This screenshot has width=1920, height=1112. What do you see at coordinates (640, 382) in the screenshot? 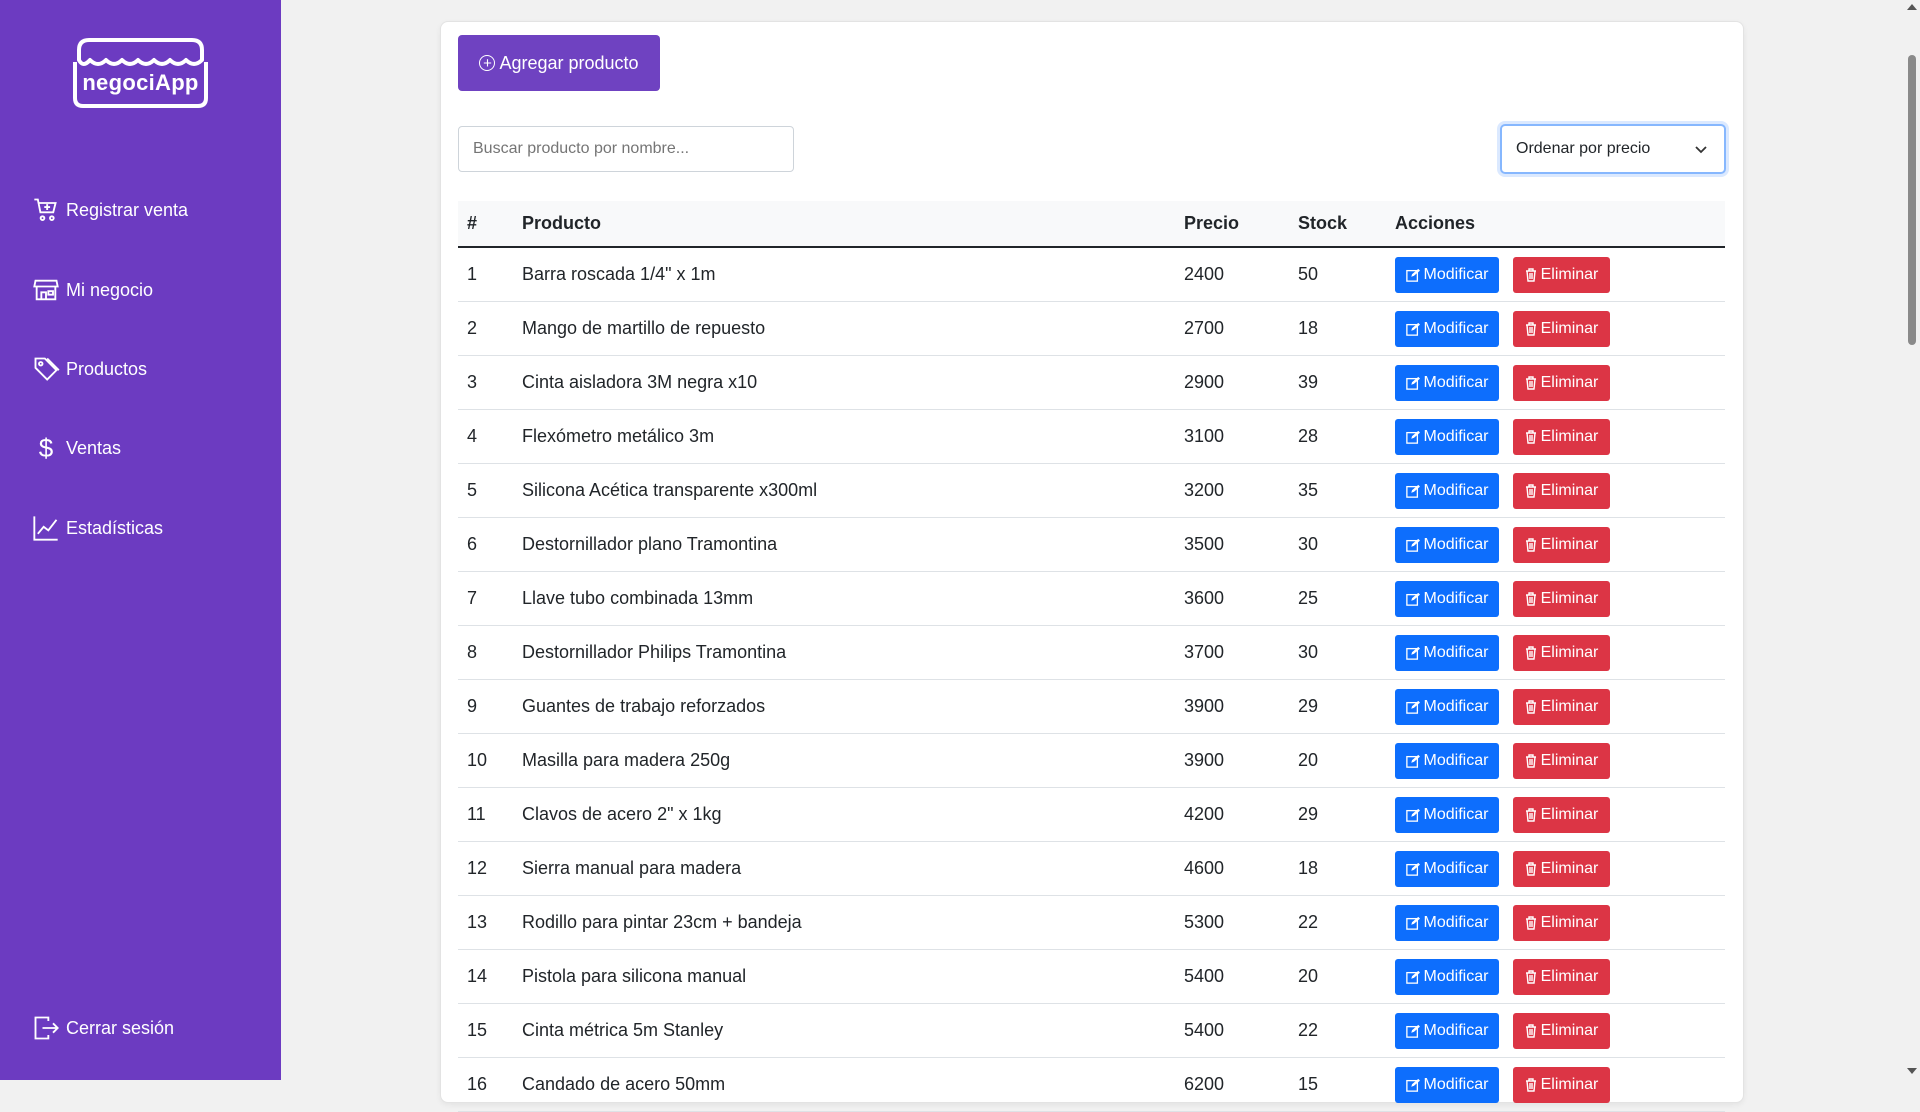
I see `cell-product: Cinta aisladora 3M negra x10` at bounding box center [640, 382].